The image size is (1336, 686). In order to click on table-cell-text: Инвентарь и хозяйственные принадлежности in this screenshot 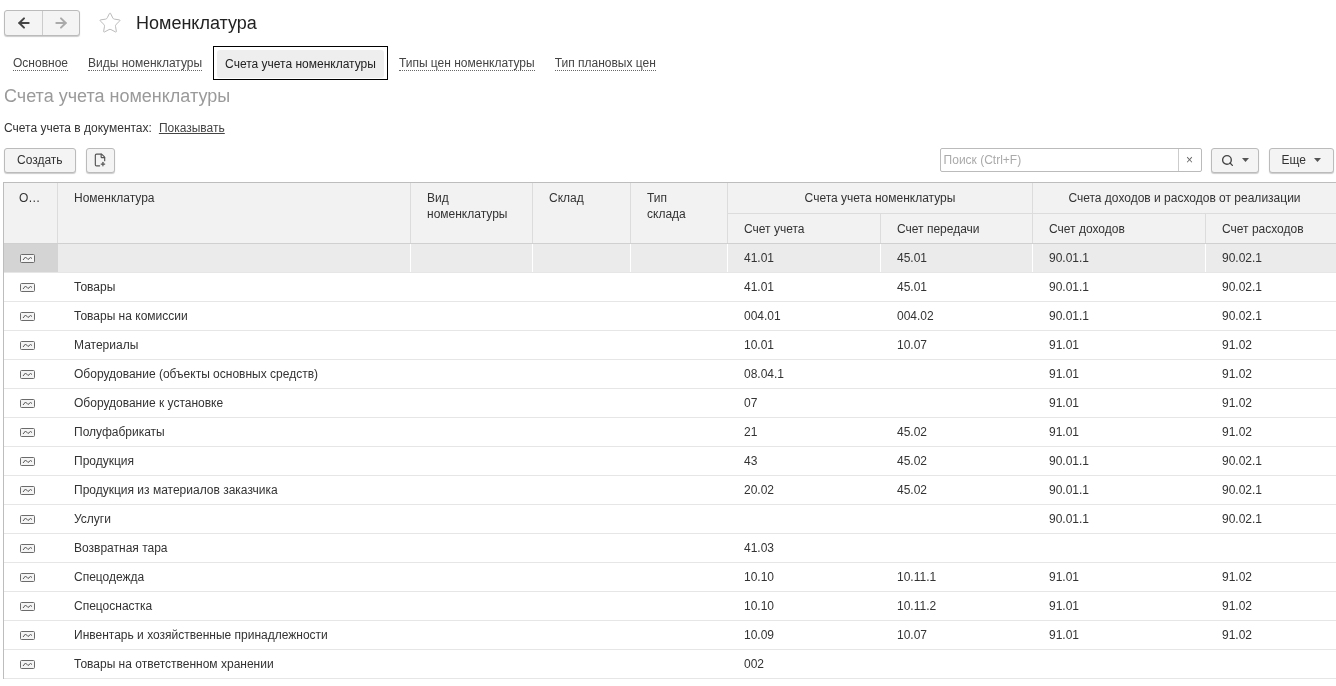, I will do `click(201, 635)`.